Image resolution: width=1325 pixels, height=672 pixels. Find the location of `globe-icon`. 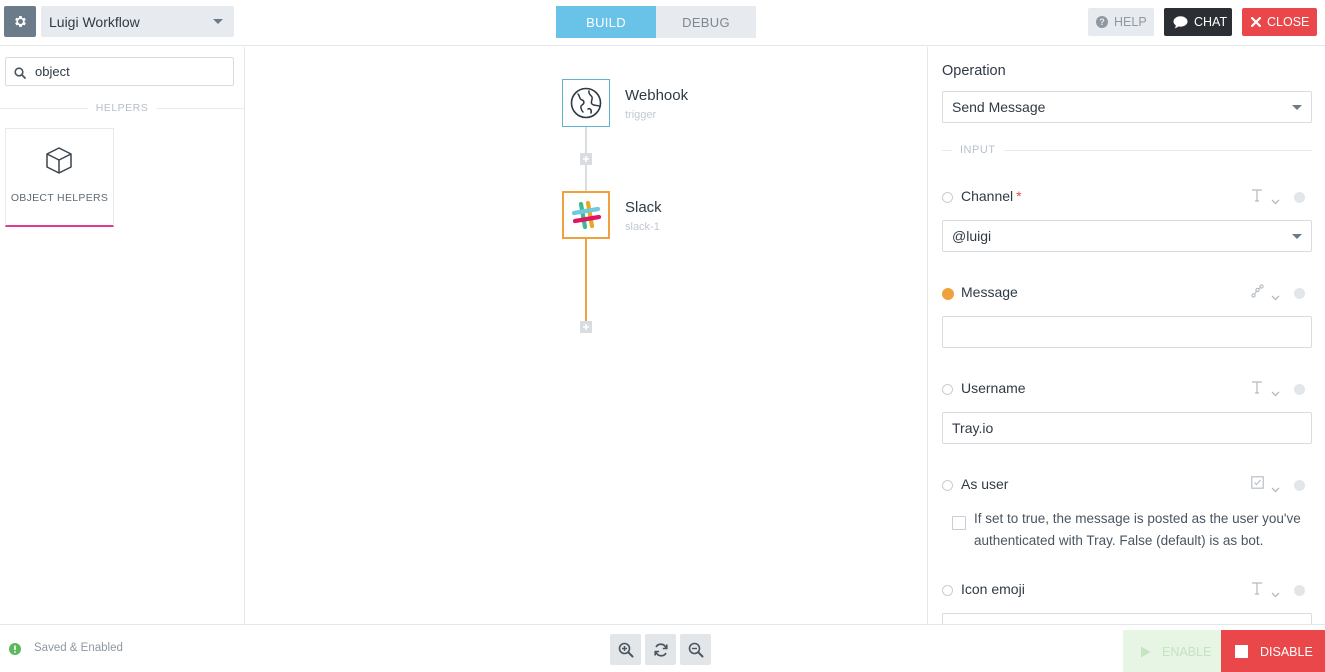

globe-icon is located at coordinates (586, 103).